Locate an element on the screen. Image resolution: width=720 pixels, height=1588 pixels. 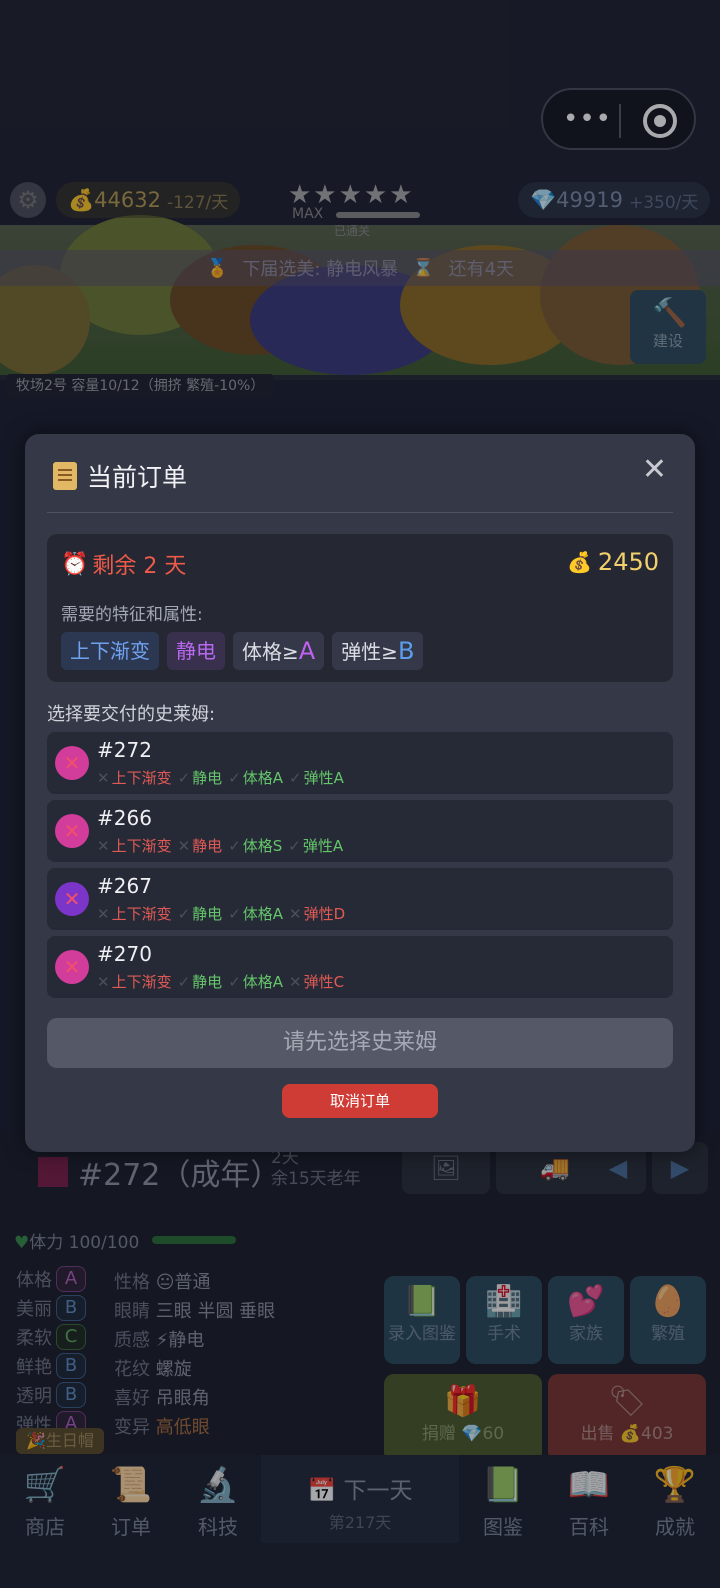
slime-id: #266 is located at coordinates (124, 818).